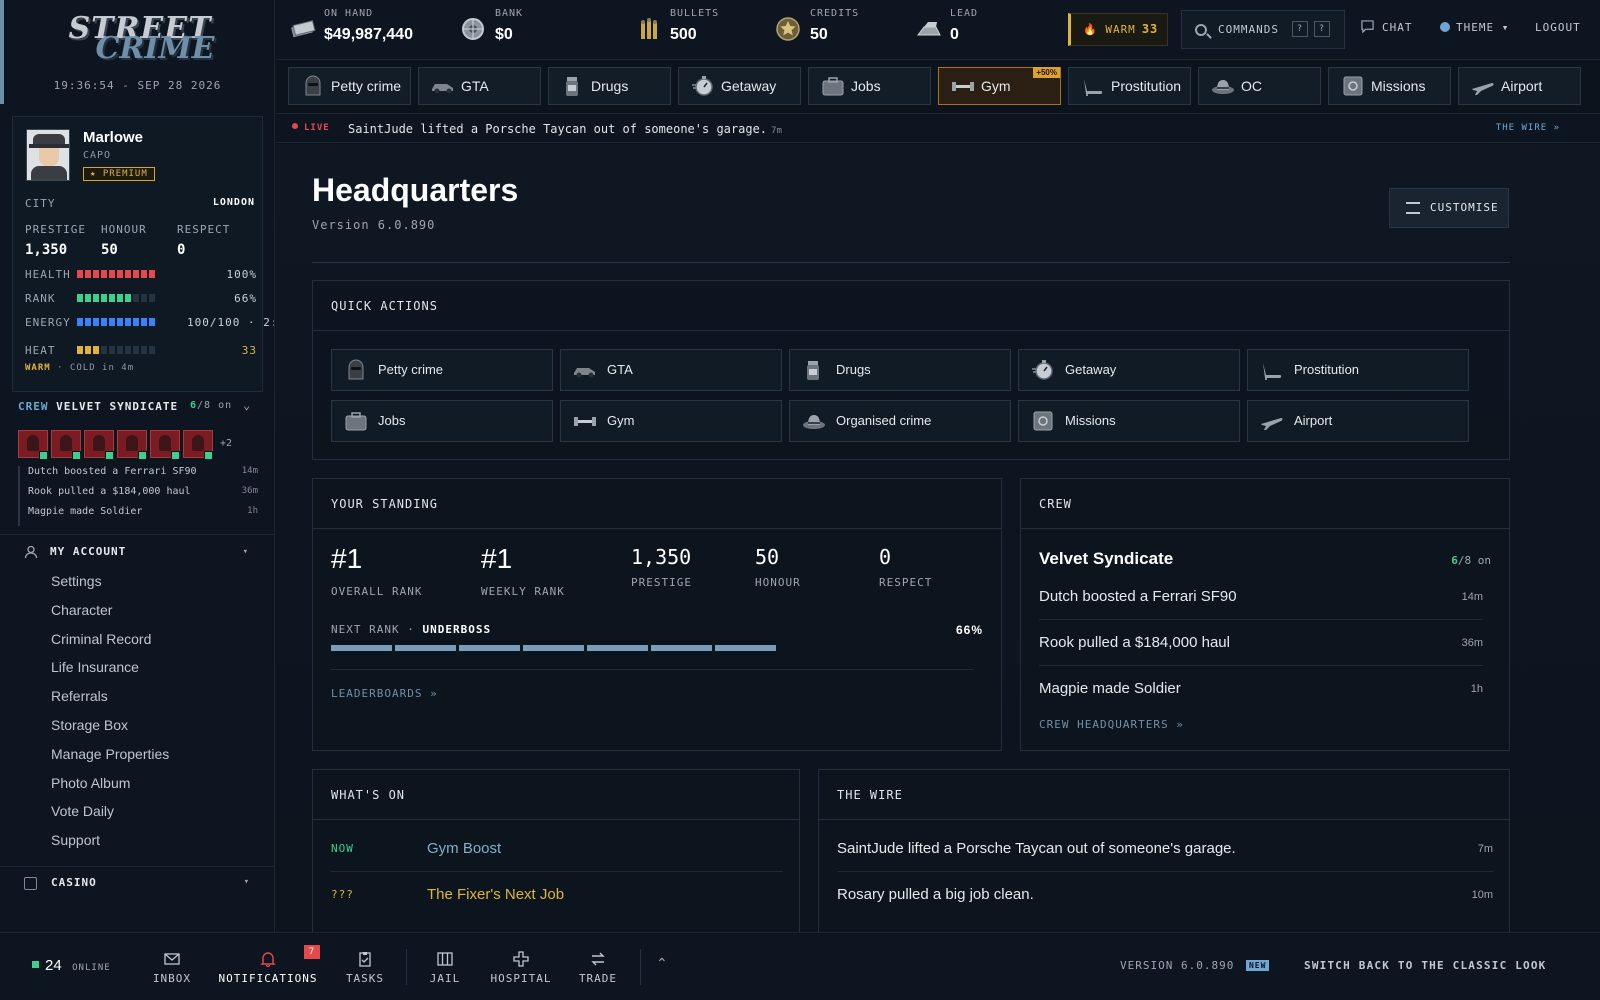 This screenshot has width=1600, height=1000. Describe the element at coordinates (1558, 30) in the screenshot. I see `logout-button: LOGOUT` at that location.